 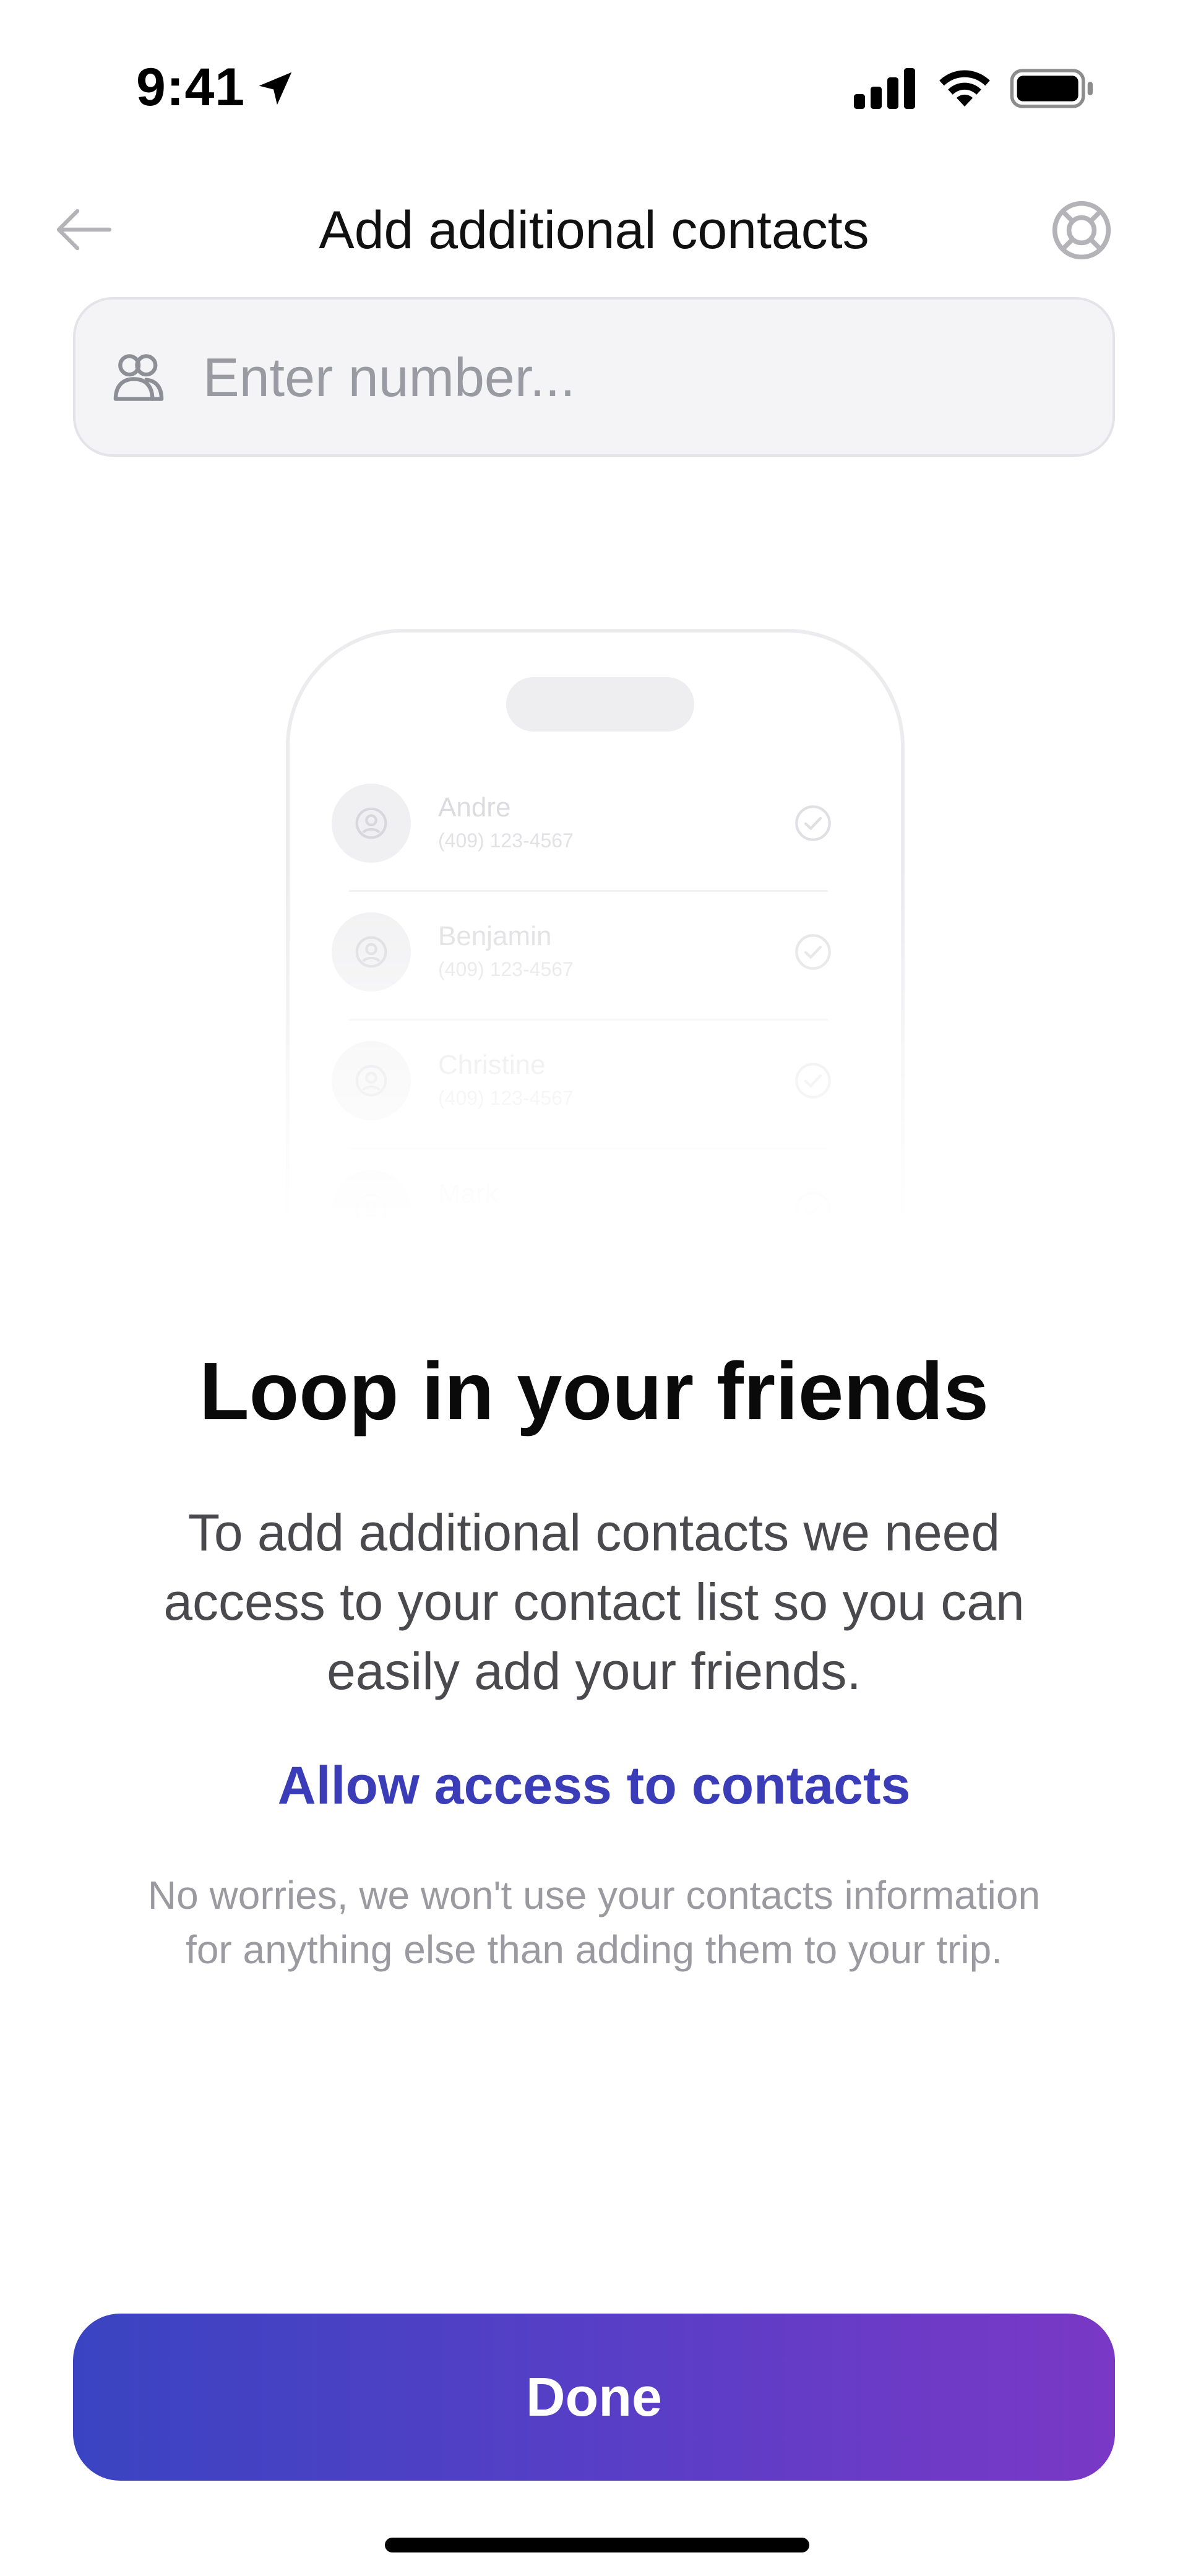 I want to click on back-button, so click(x=84, y=230).